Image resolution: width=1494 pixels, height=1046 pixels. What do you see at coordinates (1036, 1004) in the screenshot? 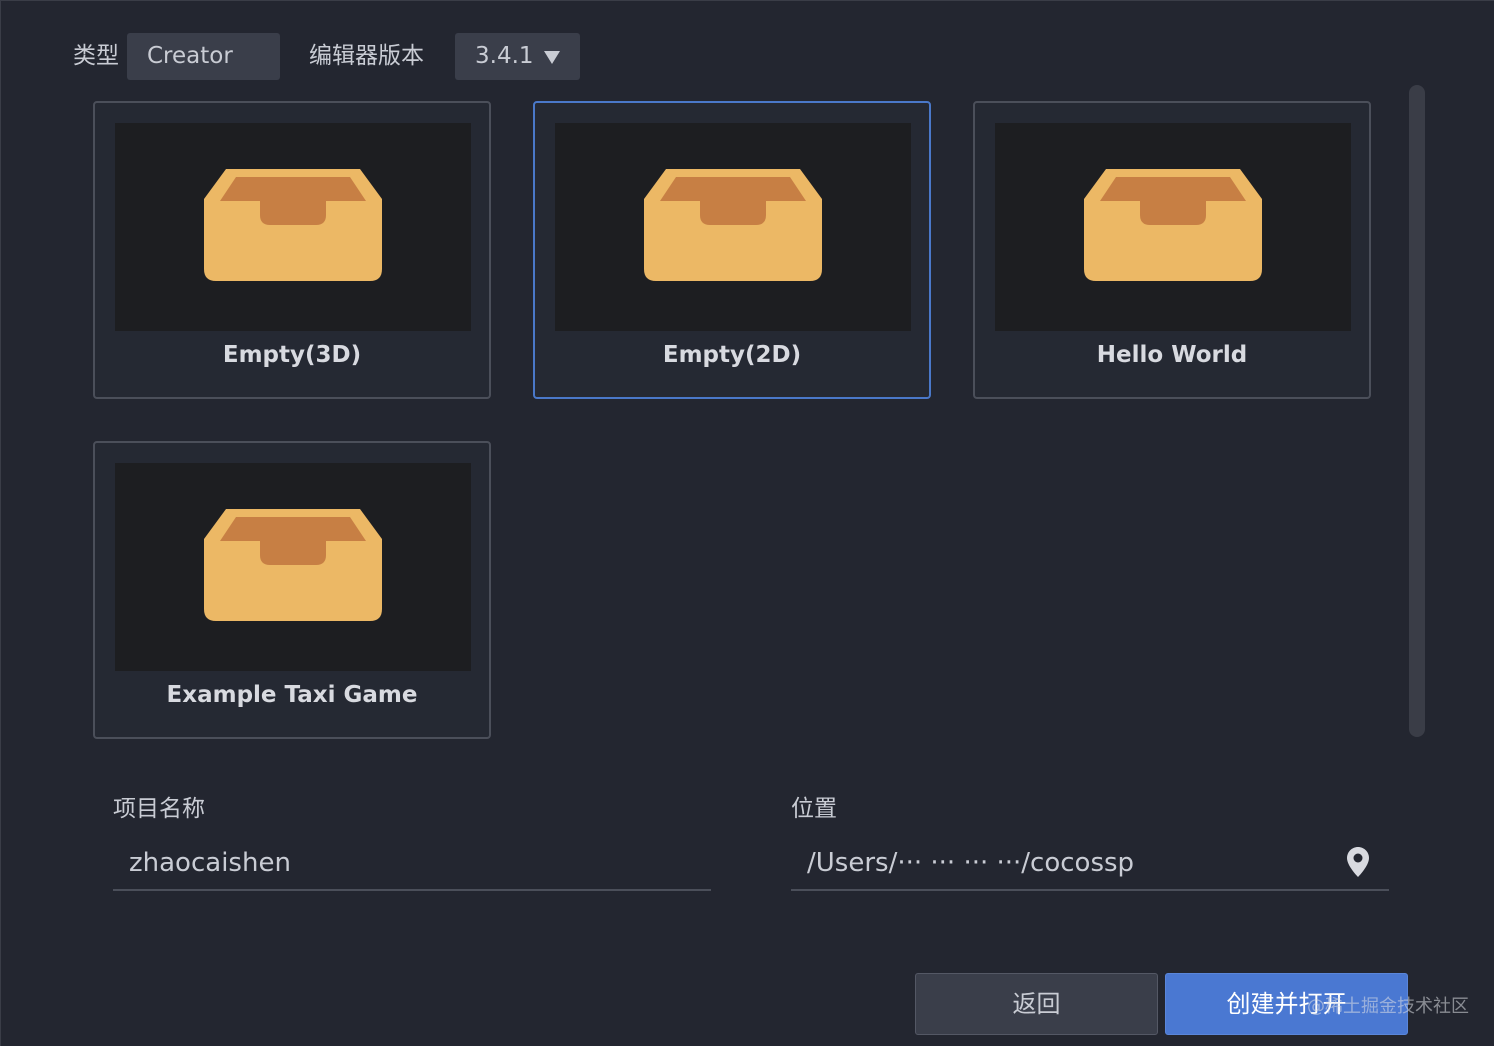
I see `back-button: 返回` at bounding box center [1036, 1004].